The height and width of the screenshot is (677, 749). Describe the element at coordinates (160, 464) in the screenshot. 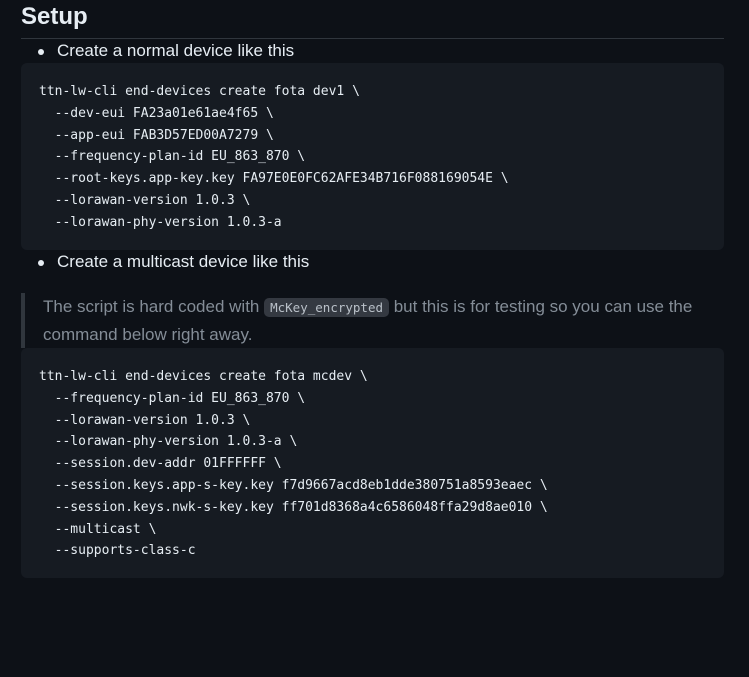

I see `code-line: --session.dev-addr 01FFFFFF \` at that location.